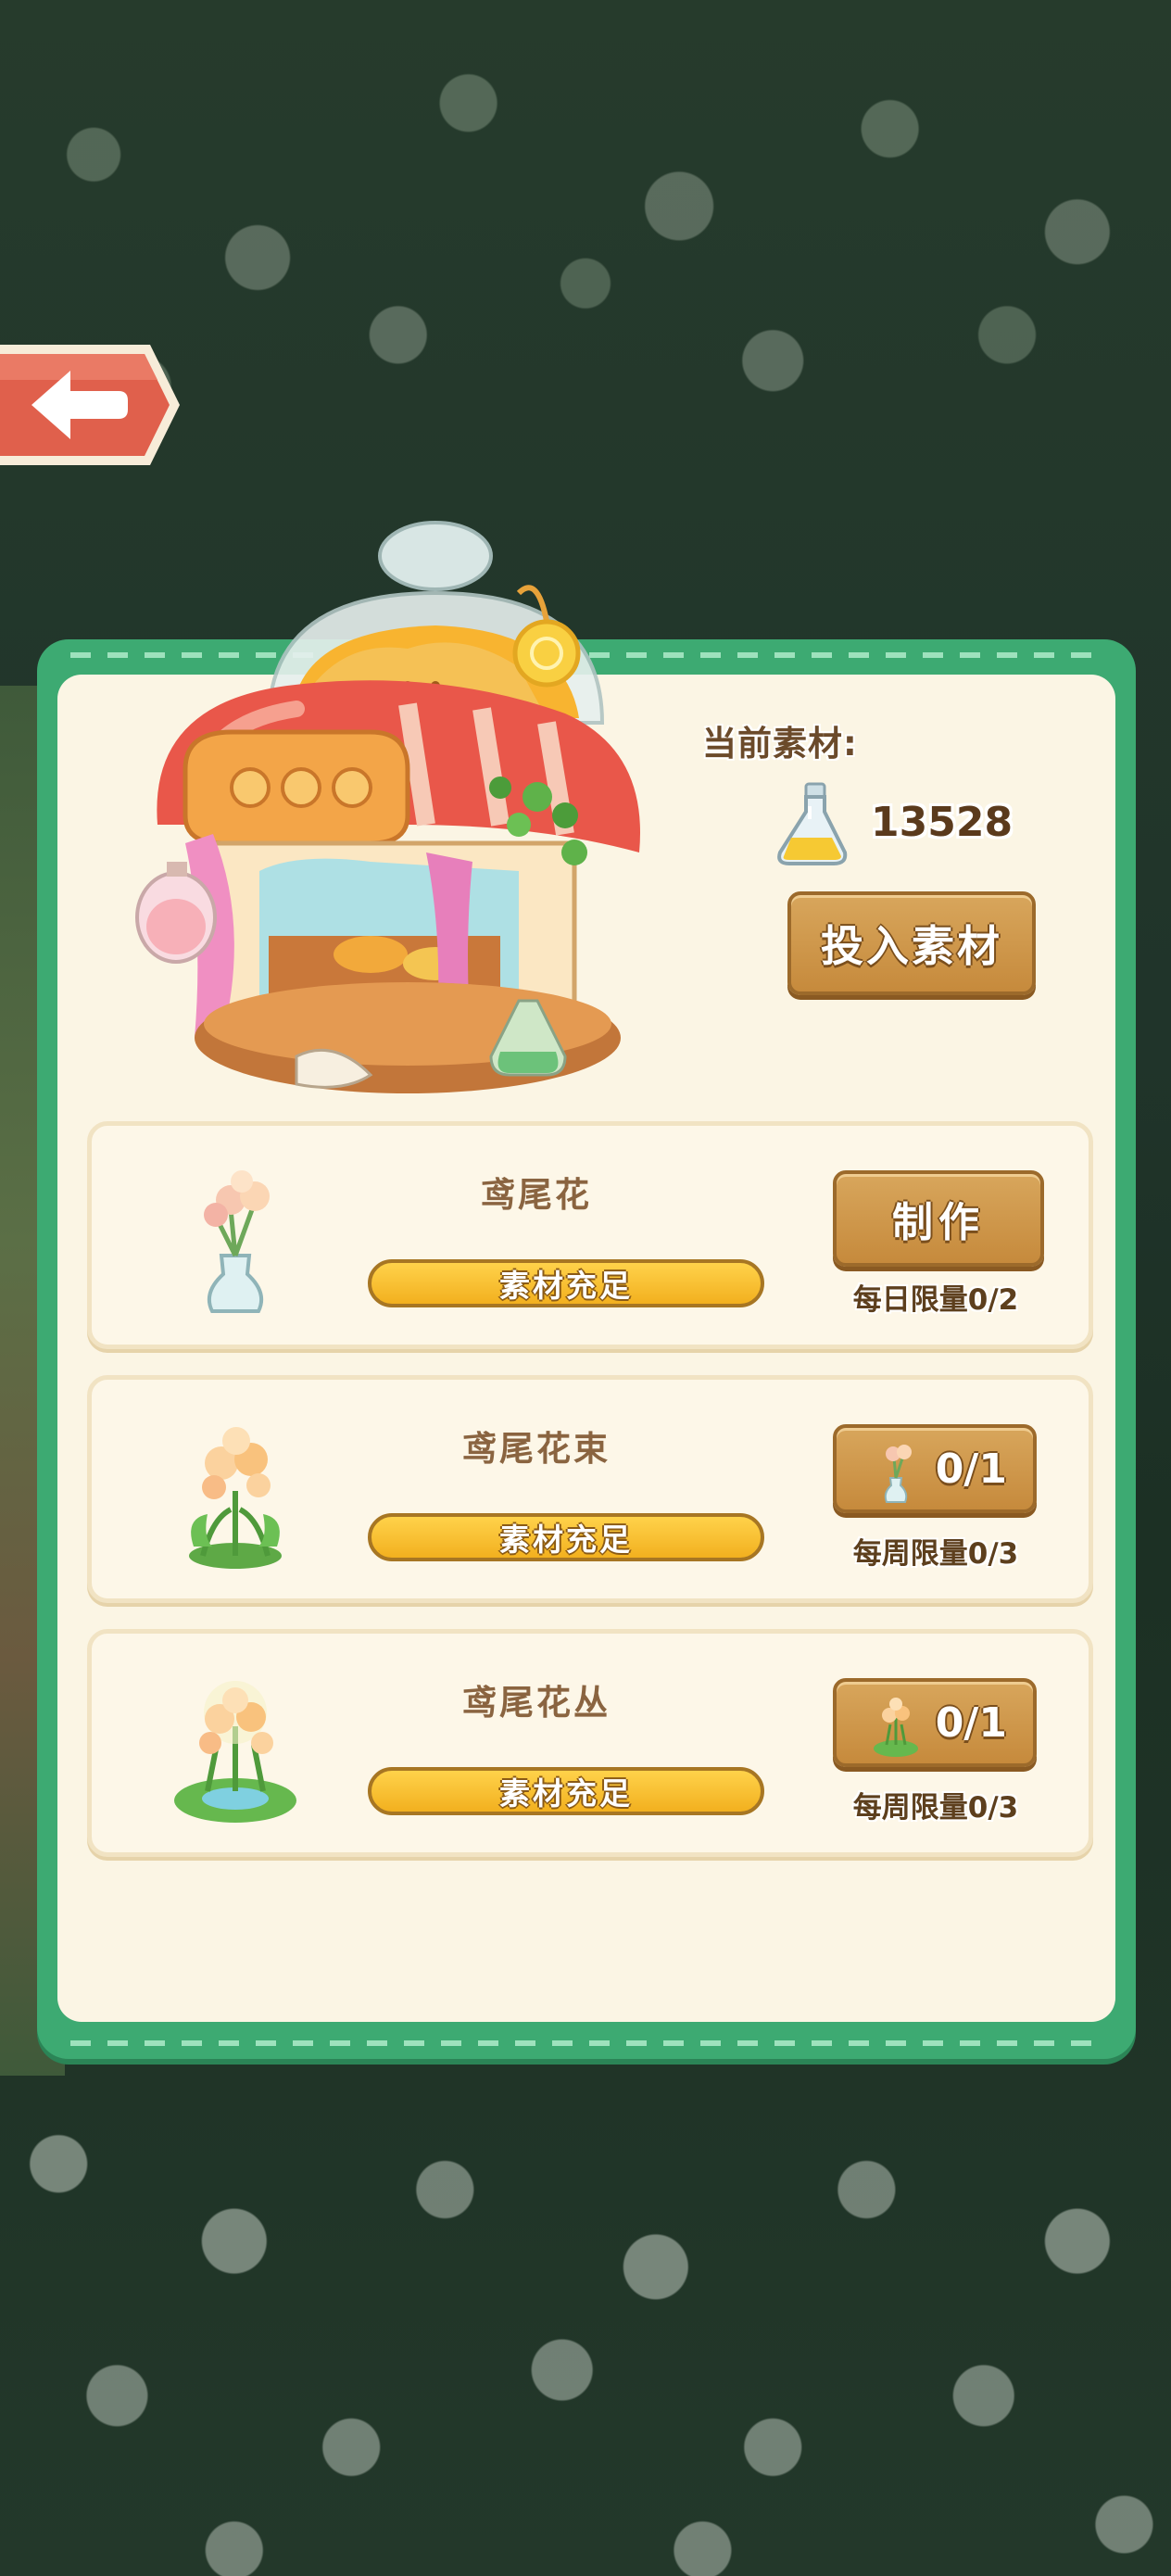 The width and height of the screenshot is (1171, 2576). Describe the element at coordinates (590, 1743) in the screenshot. I see `recipe-card-iris-bush: 鸢尾花丛 素材充足 0/1 每周限量0/3` at that location.